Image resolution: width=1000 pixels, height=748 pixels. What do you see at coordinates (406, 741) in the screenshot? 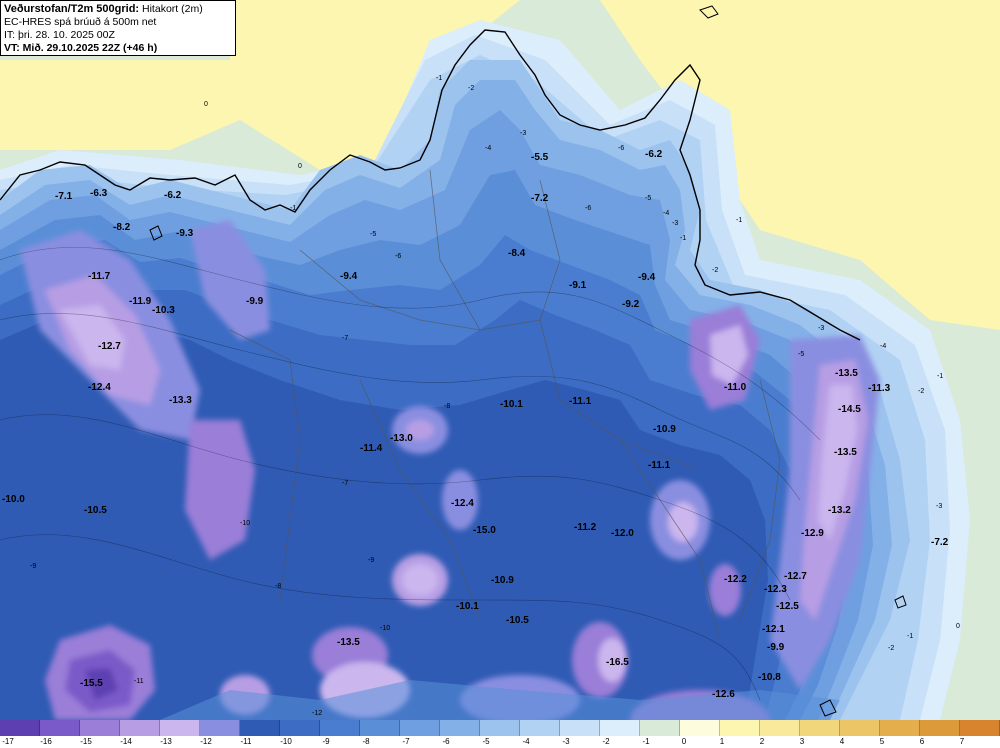
I see `colorbar-tick-label: -7` at bounding box center [406, 741].